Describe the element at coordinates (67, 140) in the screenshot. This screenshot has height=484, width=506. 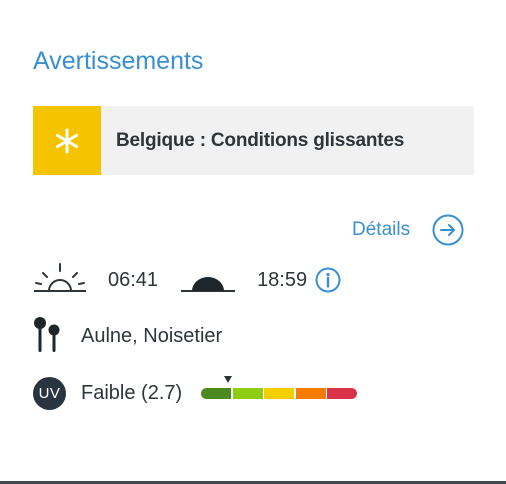
I see `snowflake-icon` at that location.